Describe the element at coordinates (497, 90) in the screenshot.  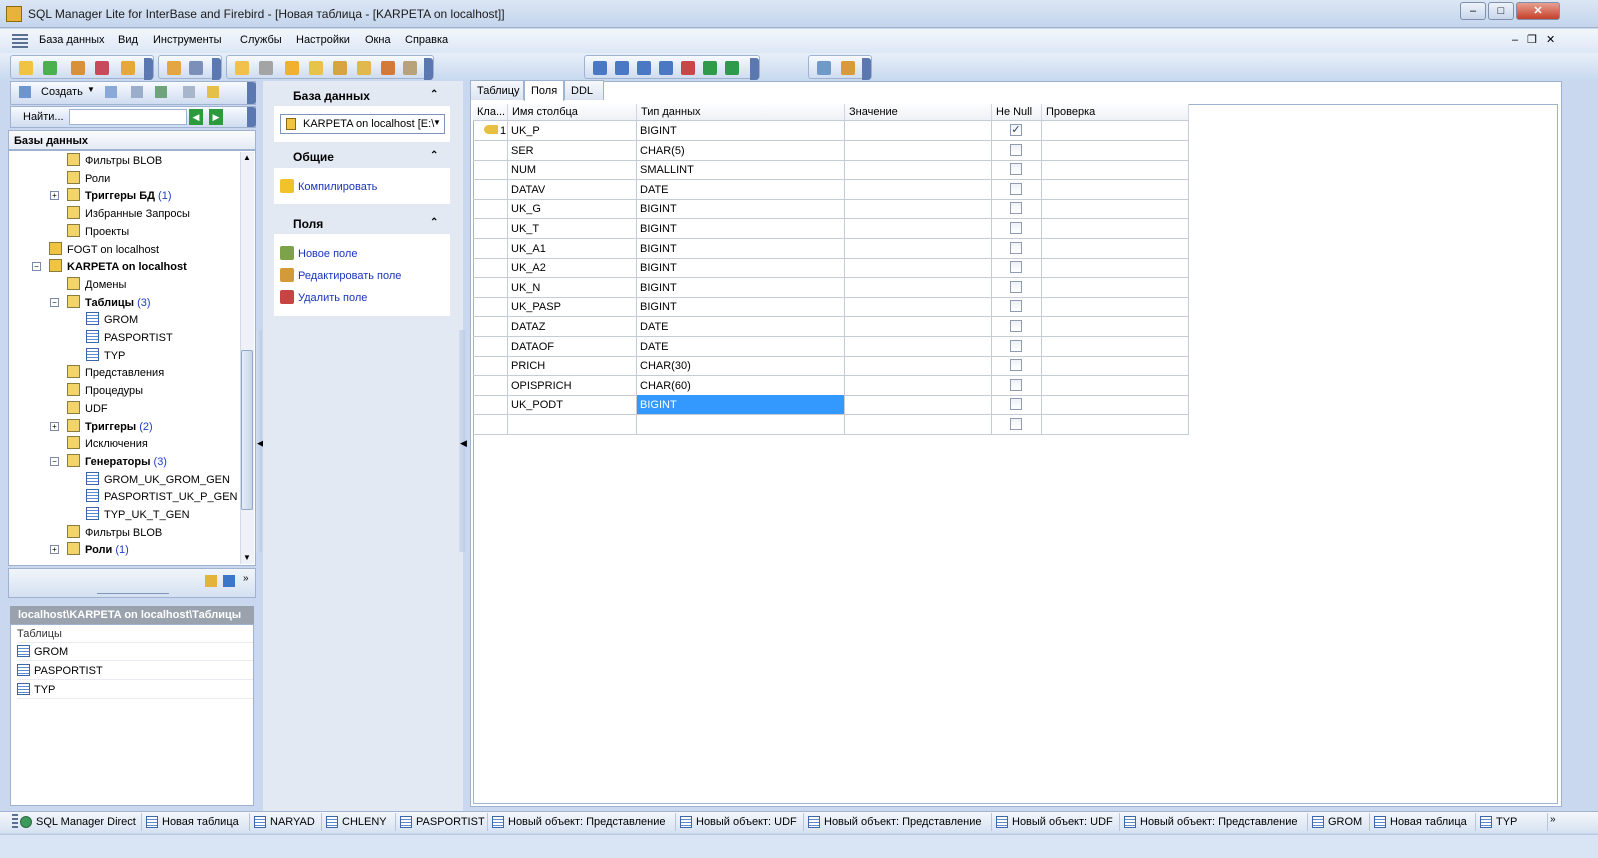
I see `tab-table: Таблицу` at that location.